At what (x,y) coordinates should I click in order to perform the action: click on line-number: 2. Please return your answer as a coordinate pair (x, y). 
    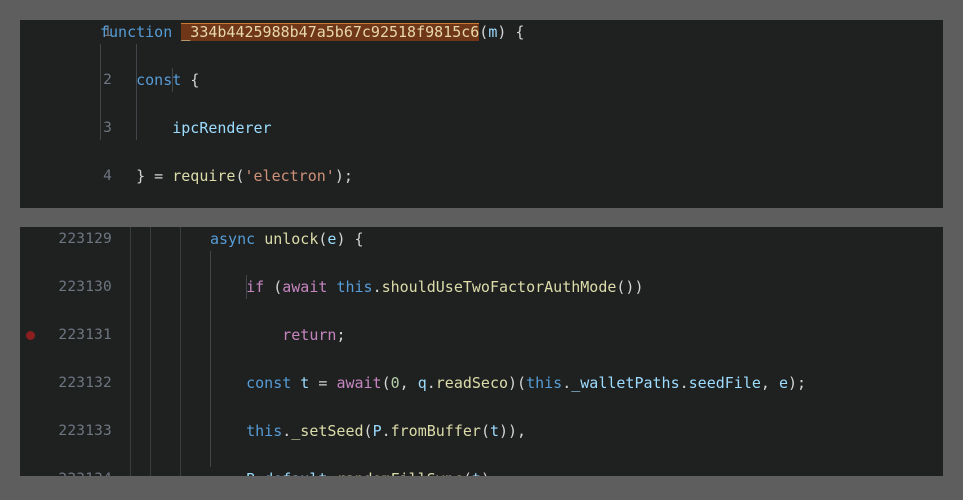
    Looking at the image, I should click on (66, 80).